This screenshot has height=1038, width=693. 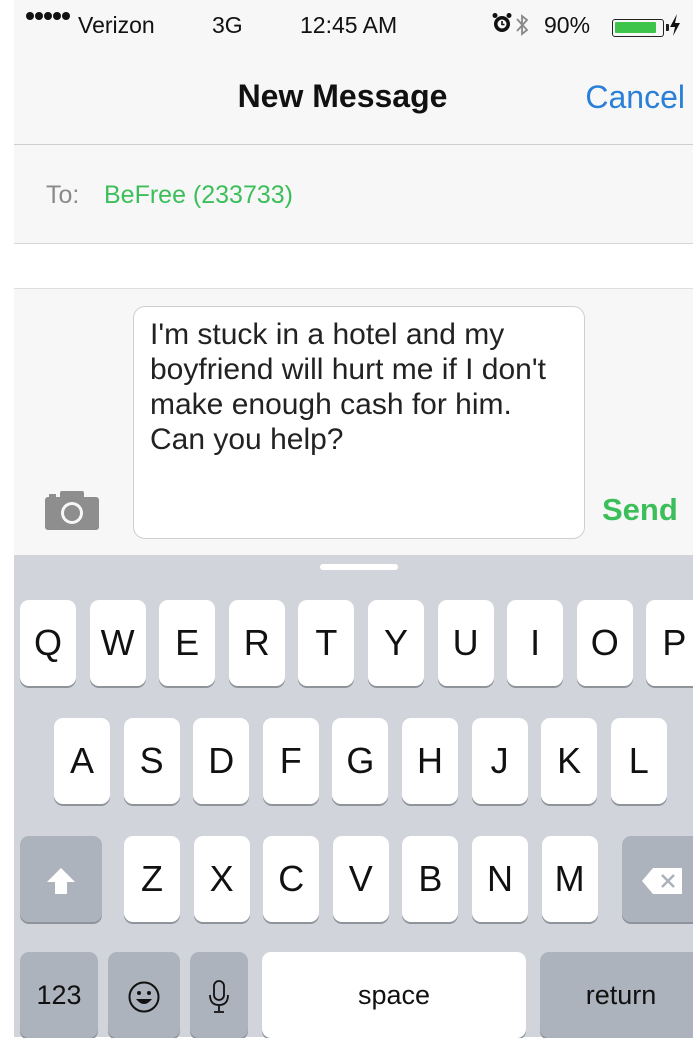 What do you see at coordinates (640, 510) in the screenshot?
I see `send-button: Send` at bounding box center [640, 510].